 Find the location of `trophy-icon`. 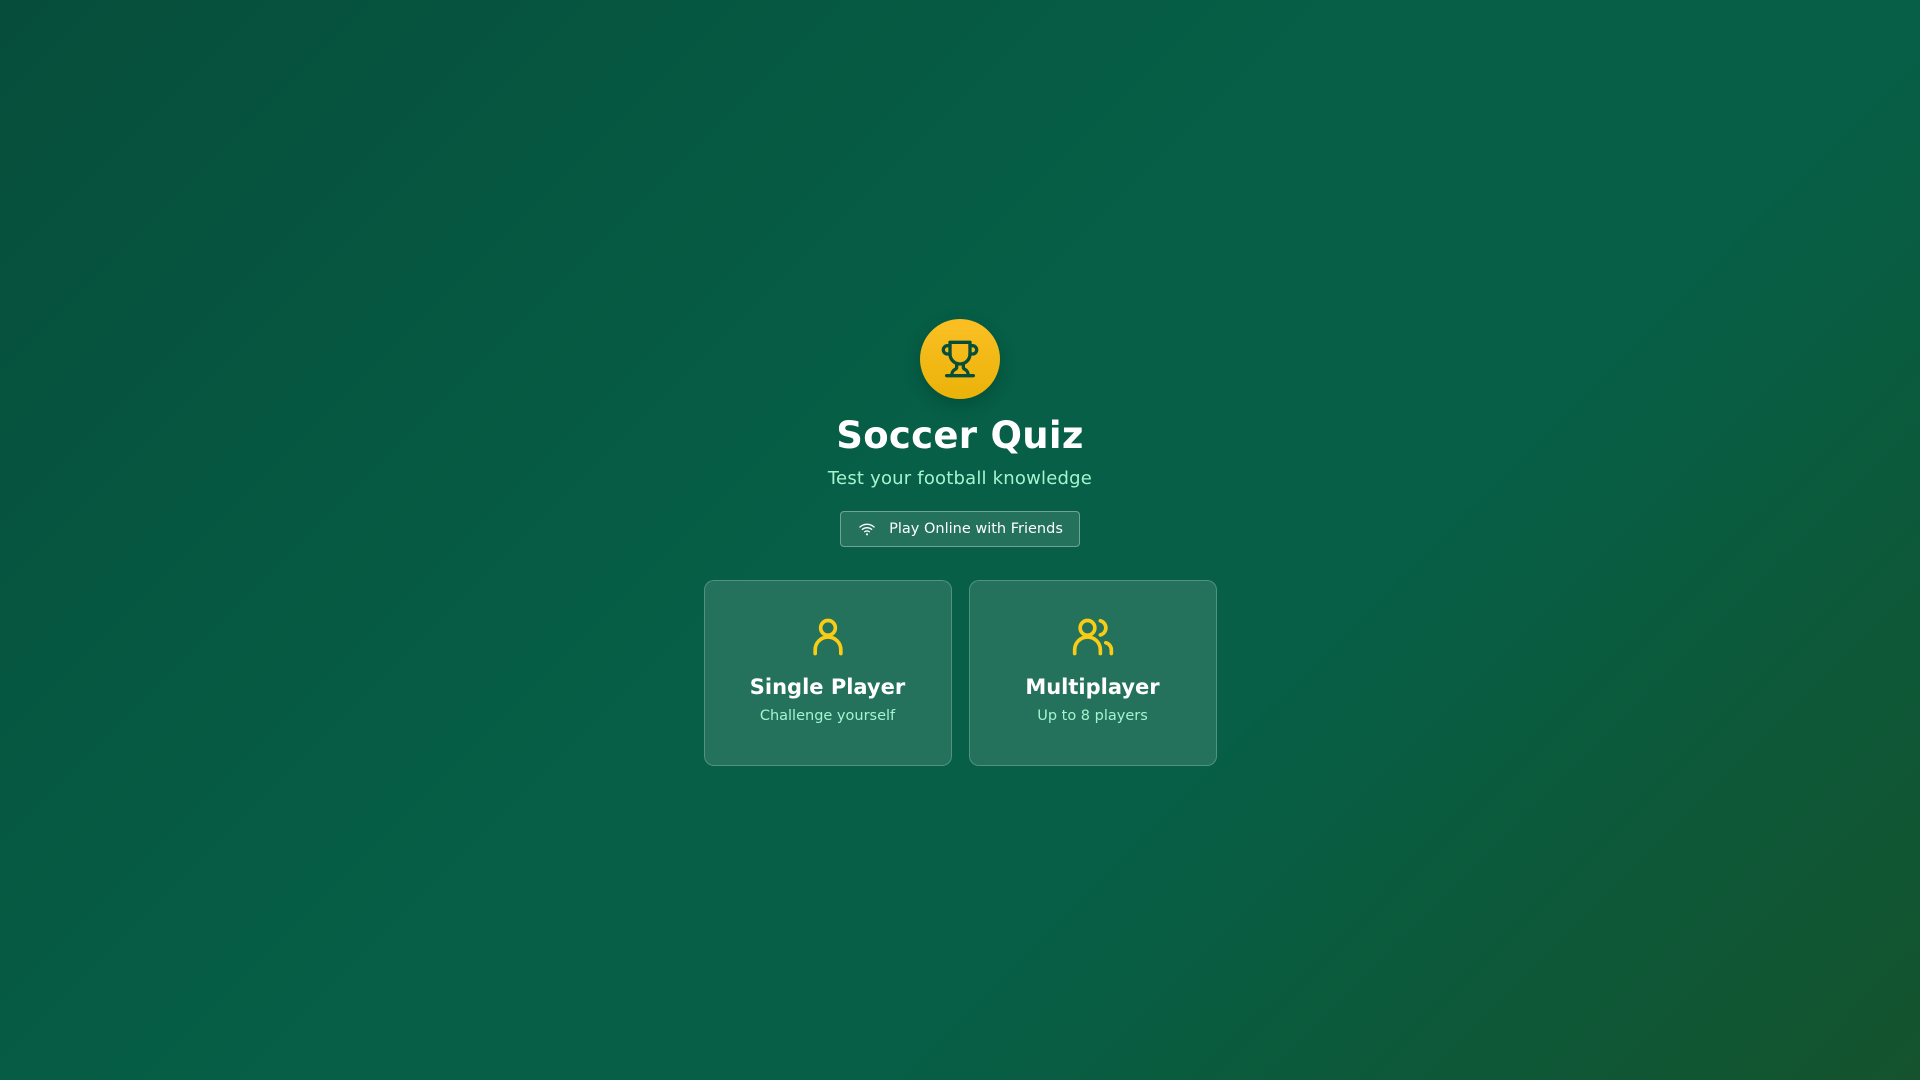

trophy-icon is located at coordinates (960, 359).